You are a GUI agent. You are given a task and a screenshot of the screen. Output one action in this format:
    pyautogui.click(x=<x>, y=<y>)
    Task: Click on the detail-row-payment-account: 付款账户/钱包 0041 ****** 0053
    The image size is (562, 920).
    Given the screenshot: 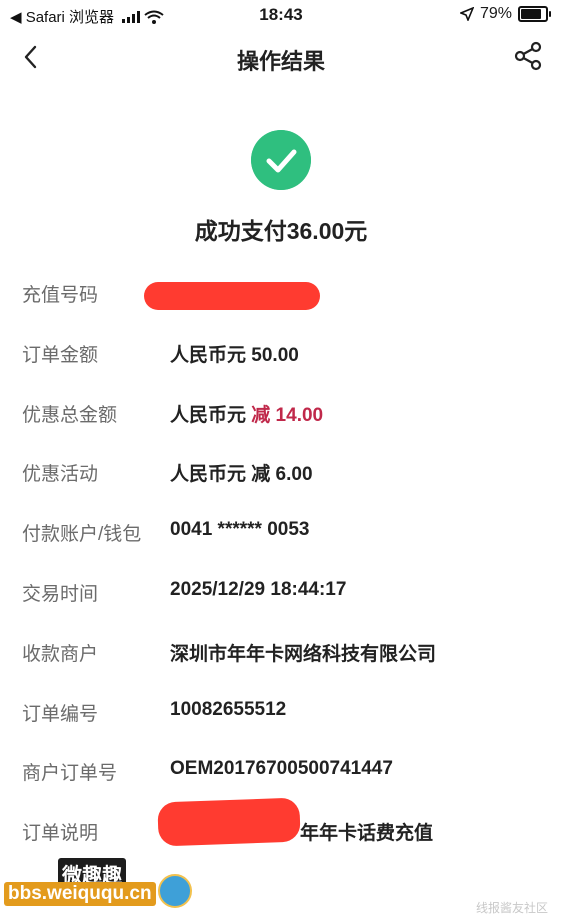 What is the action you would take?
    pyautogui.click(x=281, y=533)
    